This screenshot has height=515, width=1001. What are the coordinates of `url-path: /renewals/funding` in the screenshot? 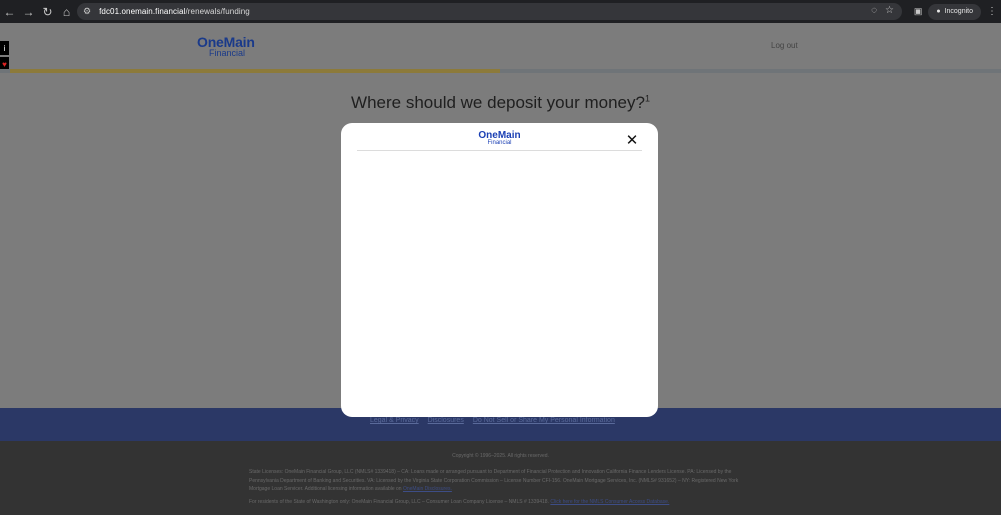 It's located at (217, 11).